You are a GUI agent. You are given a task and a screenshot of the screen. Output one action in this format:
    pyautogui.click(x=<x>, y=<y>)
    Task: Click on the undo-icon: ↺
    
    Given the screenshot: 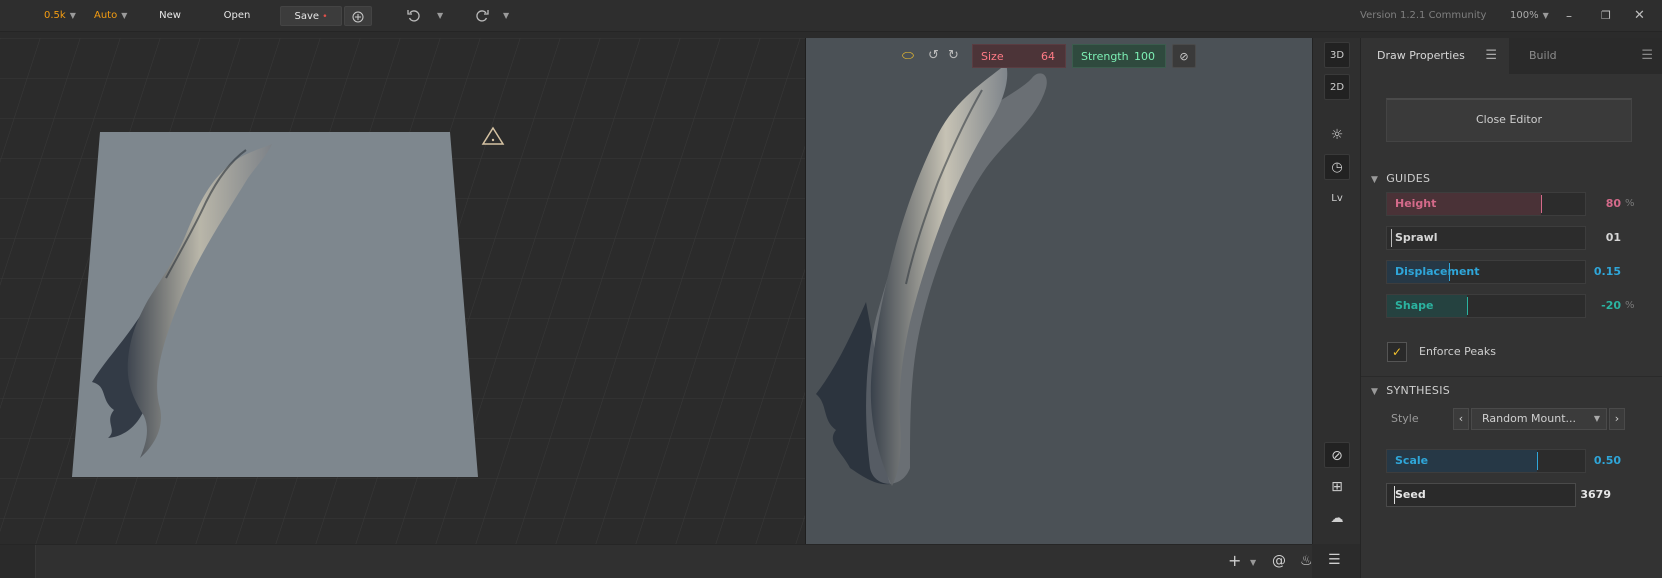 What is the action you would take?
    pyautogui.click(x=933, y=55)
    